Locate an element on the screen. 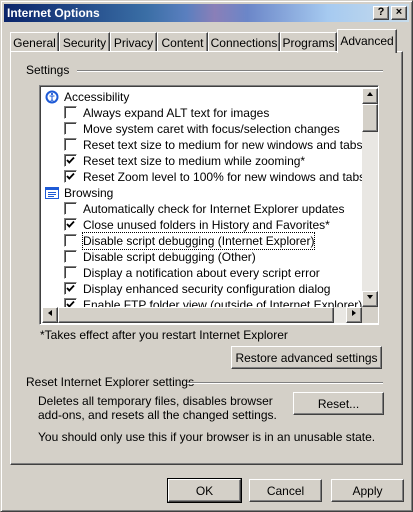  setting-label: Disable script debugging (Other) is located at coordinates (169, 257).